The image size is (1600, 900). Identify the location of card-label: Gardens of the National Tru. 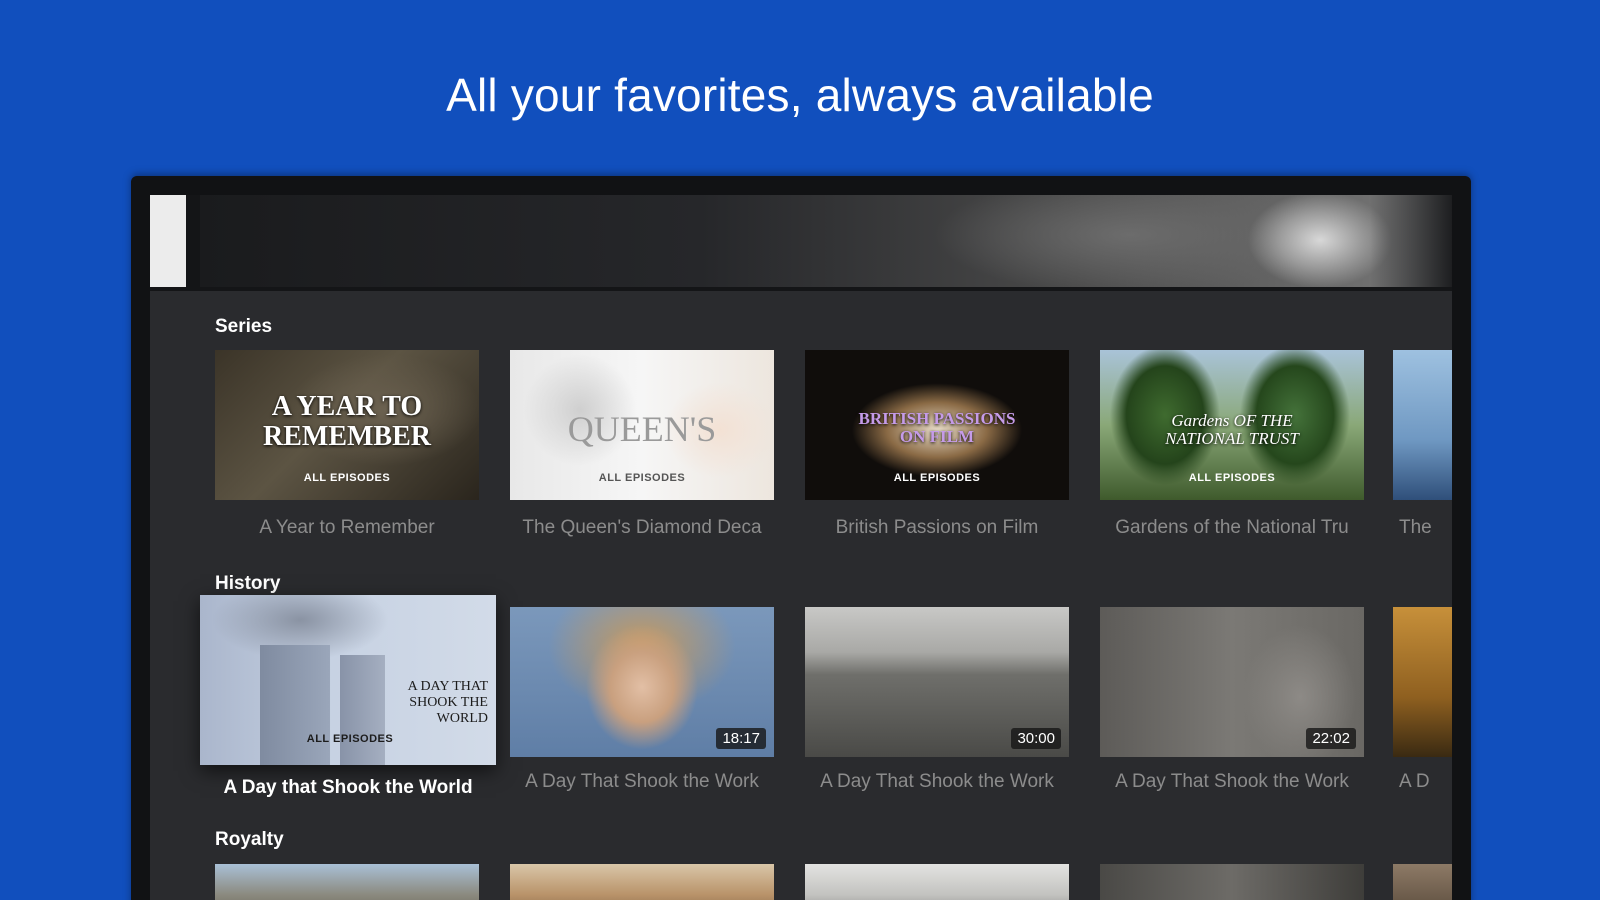
(1232, 527).